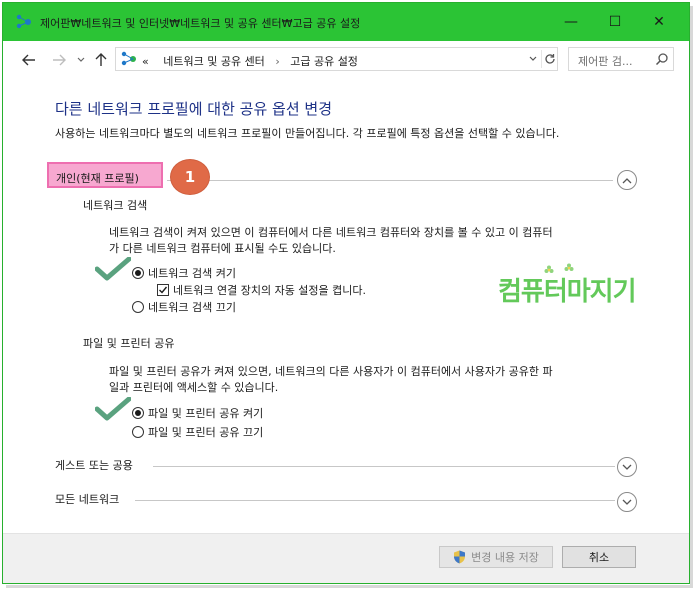  I want to click on all-networks-row: 모든 네트워크, so click(348, 499).